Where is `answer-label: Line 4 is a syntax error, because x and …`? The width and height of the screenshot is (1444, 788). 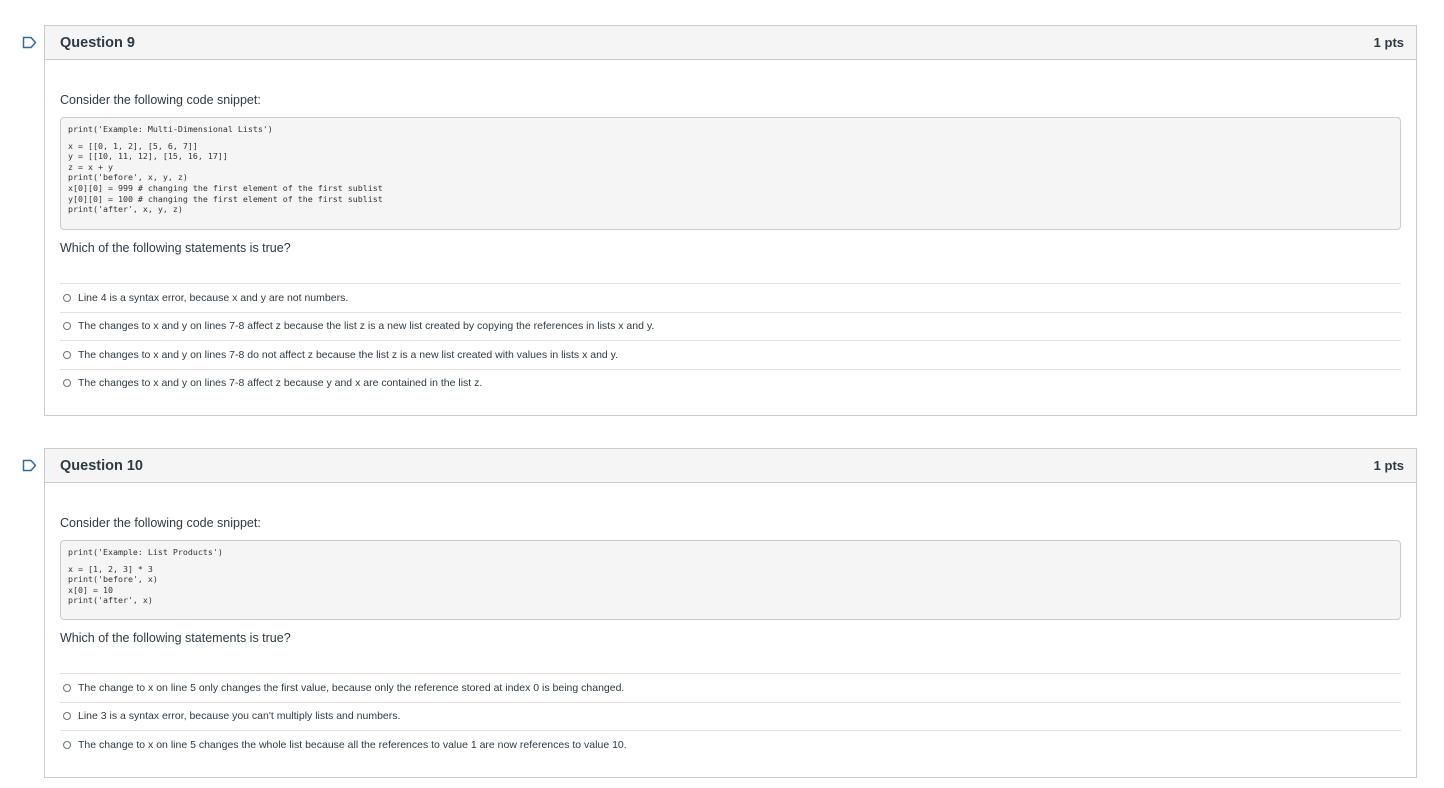
answer-label: Line 4 is a syntax error, because x and … is located at coordinates (213, 297).